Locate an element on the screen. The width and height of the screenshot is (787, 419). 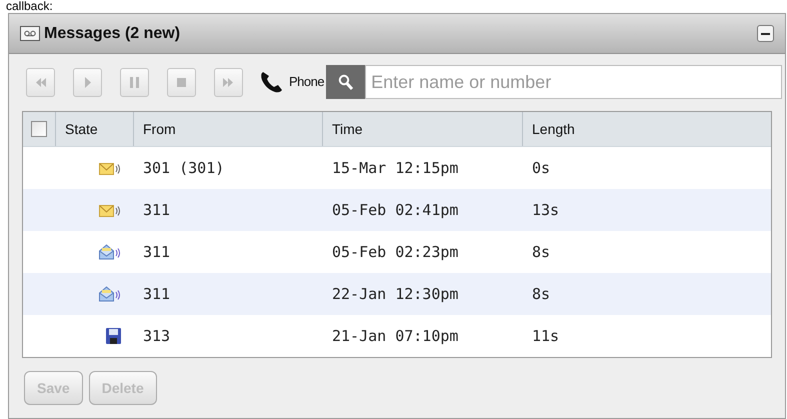
table-cell: 301 (301) is located at coordinates (183, 167).